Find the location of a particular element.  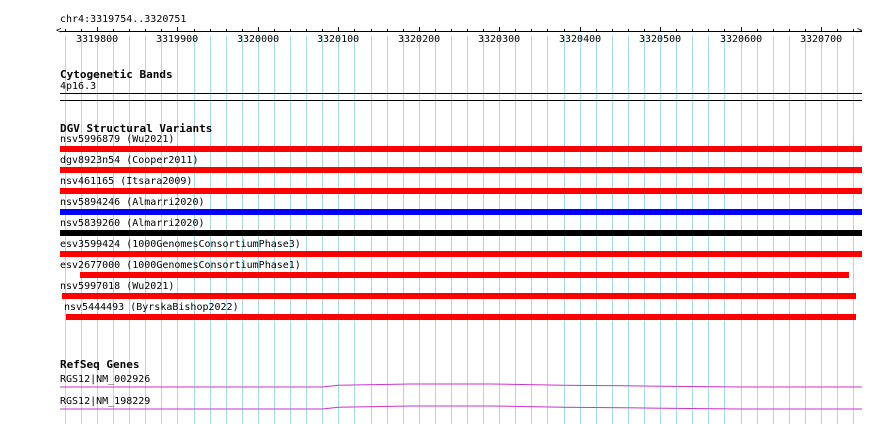

ruler-tick-label: 3319800 is located at coordinates (97, 39).